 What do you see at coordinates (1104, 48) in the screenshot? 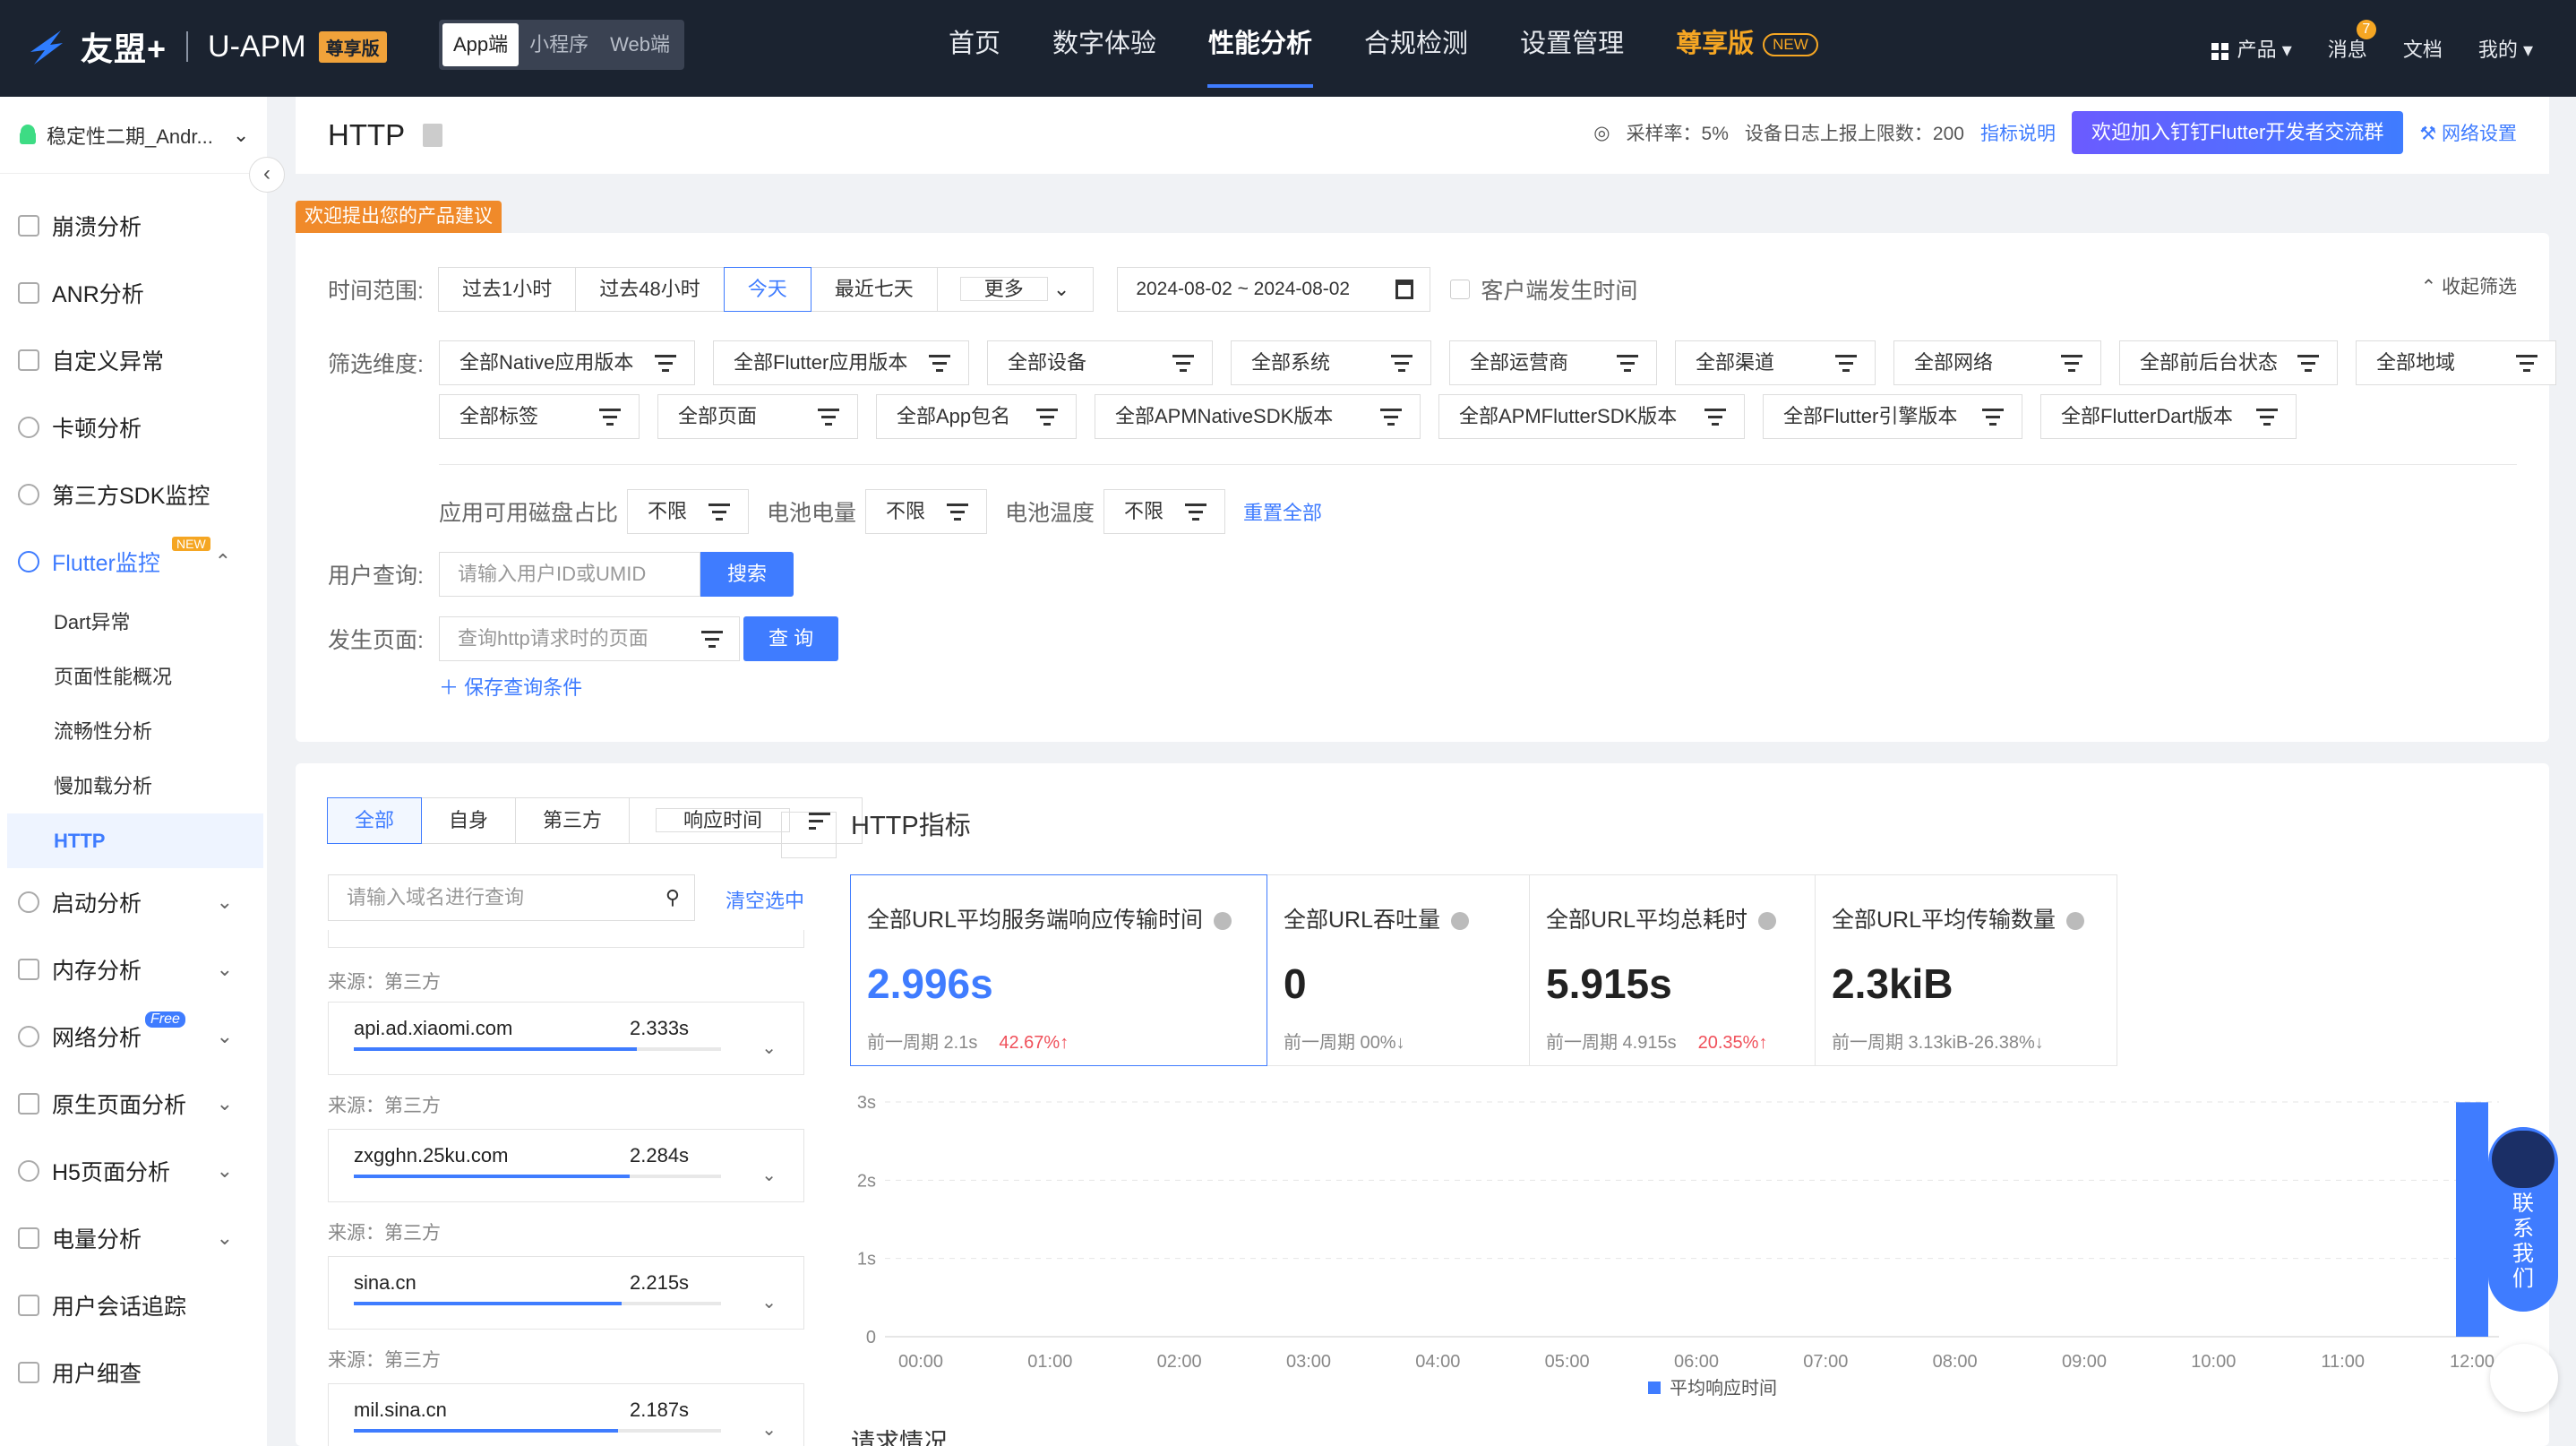
I see `nav-digital-experience: 数字体验` at bounding box center [1104, 48].